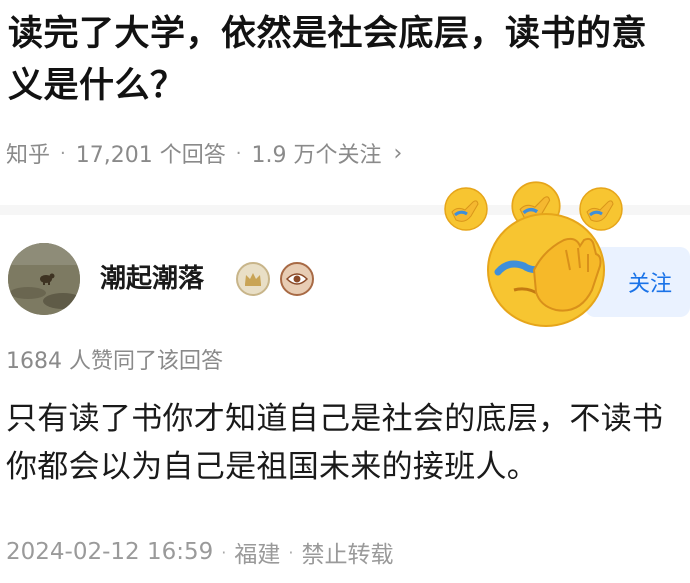 Image resolution: width=690 pixels, height=583 pixels. Describe the element at coordinates (397, 153) in the screenshot. I see `chevron-right-icon: ›` at that location.